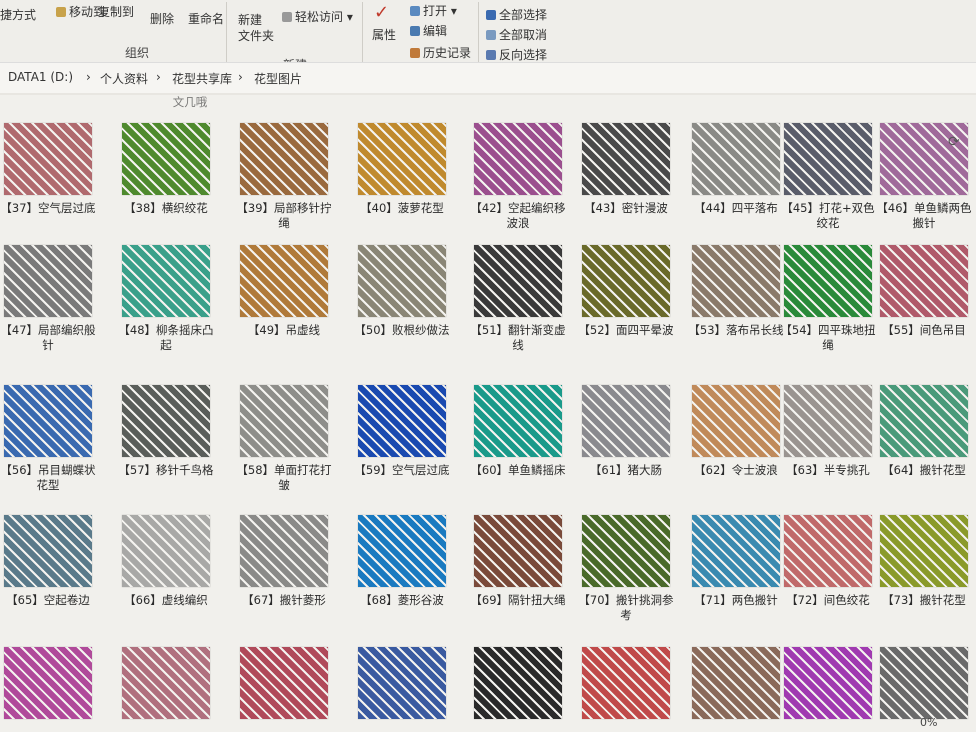 Image resolution: width=976 pixels, height=732 pixels. What do you see at coordinates (384, 34) in the screenshot?
I see `properties-button: 属性` at bounding box center [384, 34].